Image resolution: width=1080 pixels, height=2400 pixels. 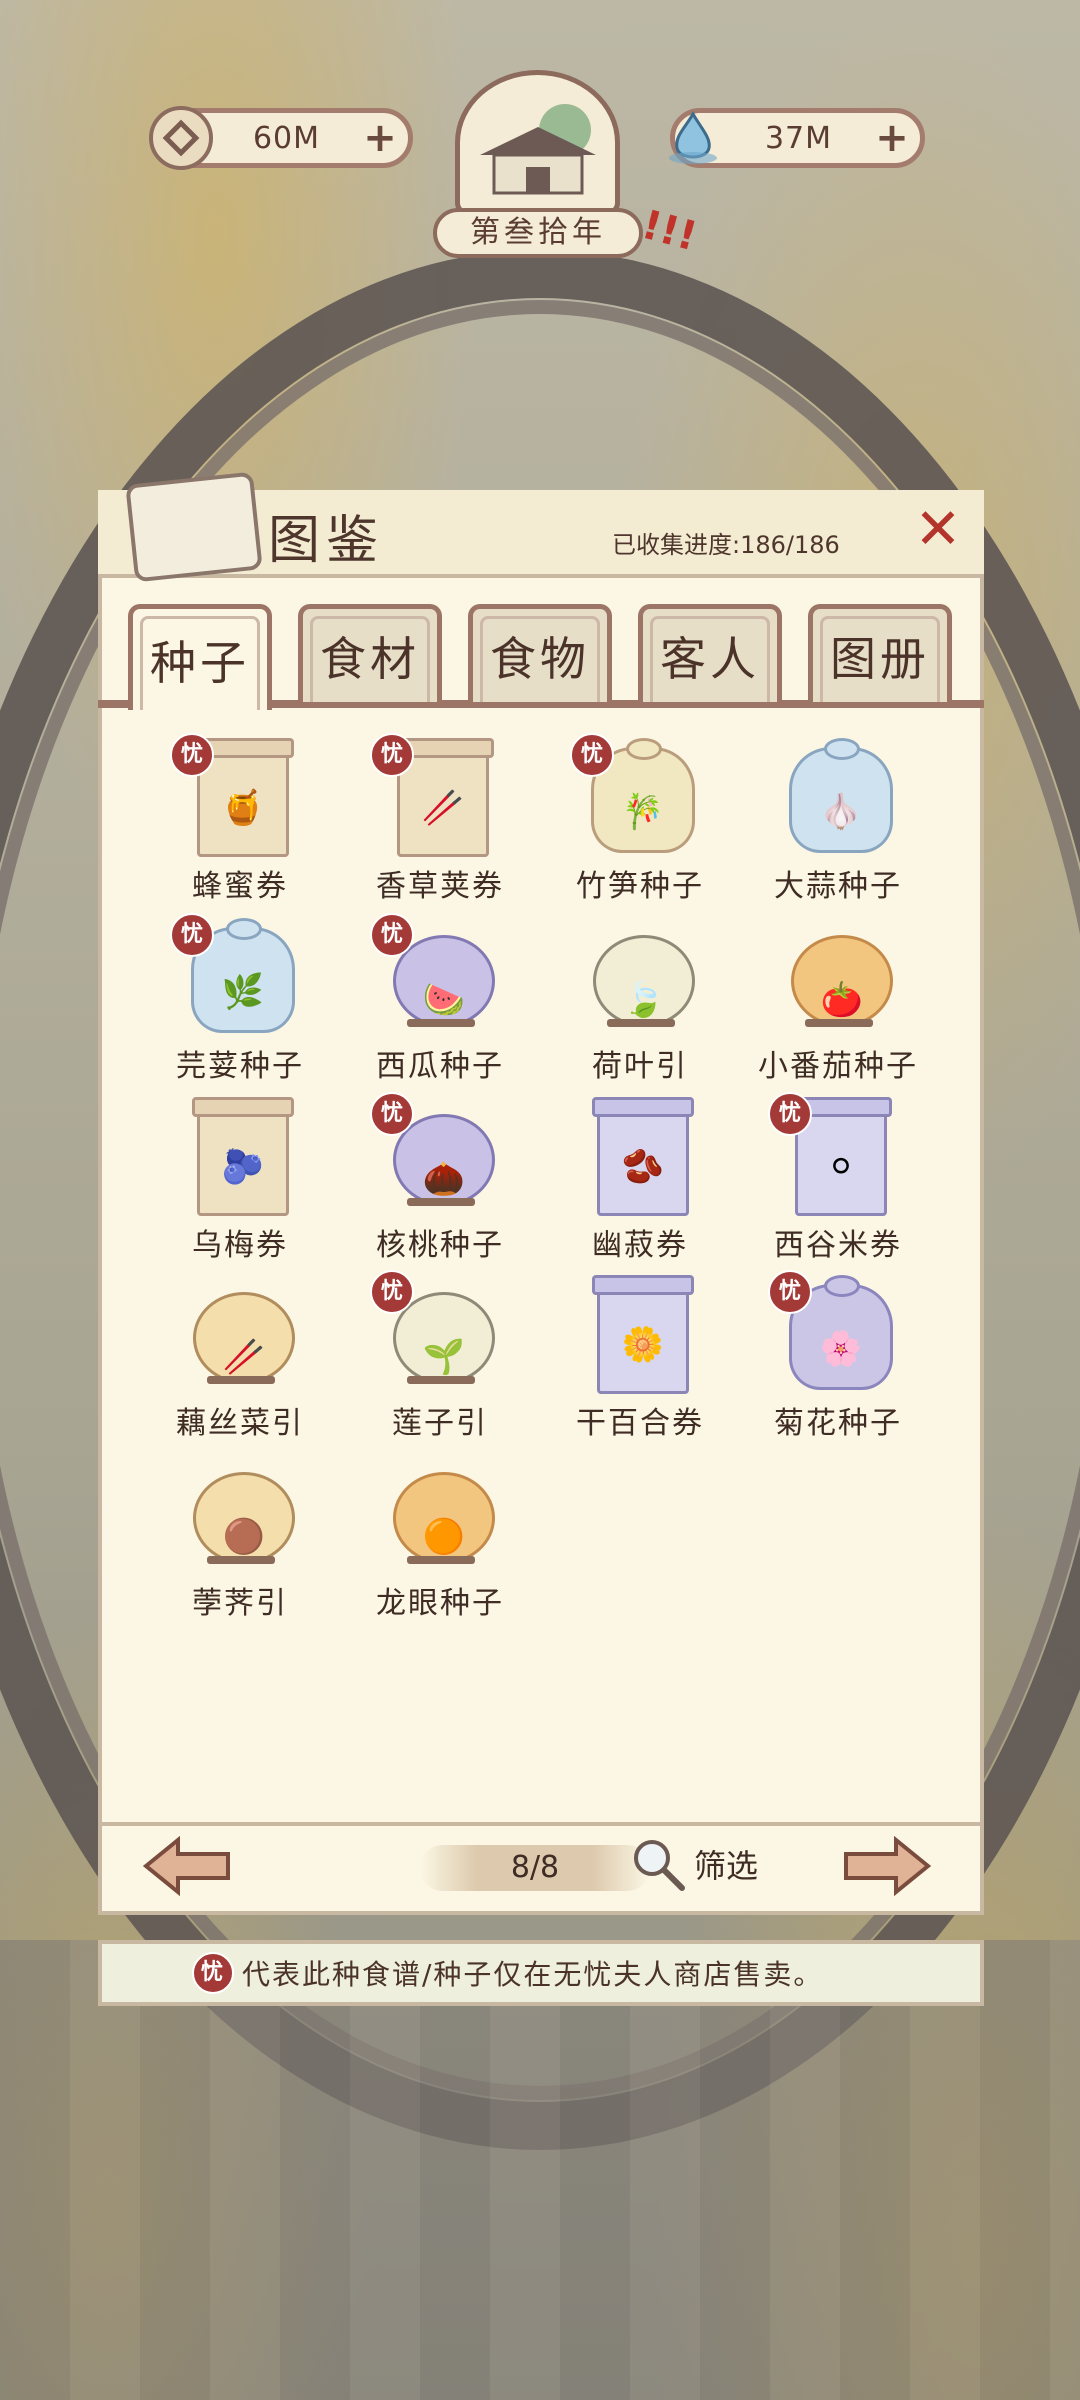 What do you see at coordinates (726, 1866) in the screenshot?
I see `filter-label: 筛选` at bounding box center [726, 1866].